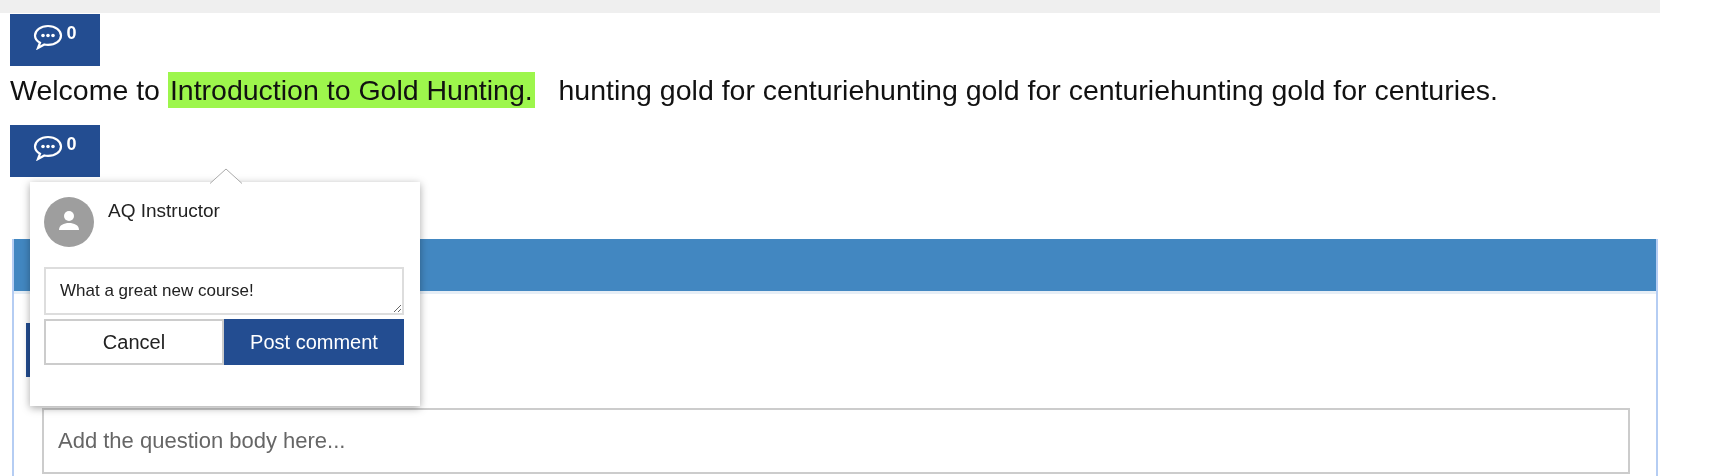 The width and height of the screenshot is (1712, 476). Describe the element at coordinates (314, 342) in the screenshot. I see `post-comment-button: Post comment` at that location.